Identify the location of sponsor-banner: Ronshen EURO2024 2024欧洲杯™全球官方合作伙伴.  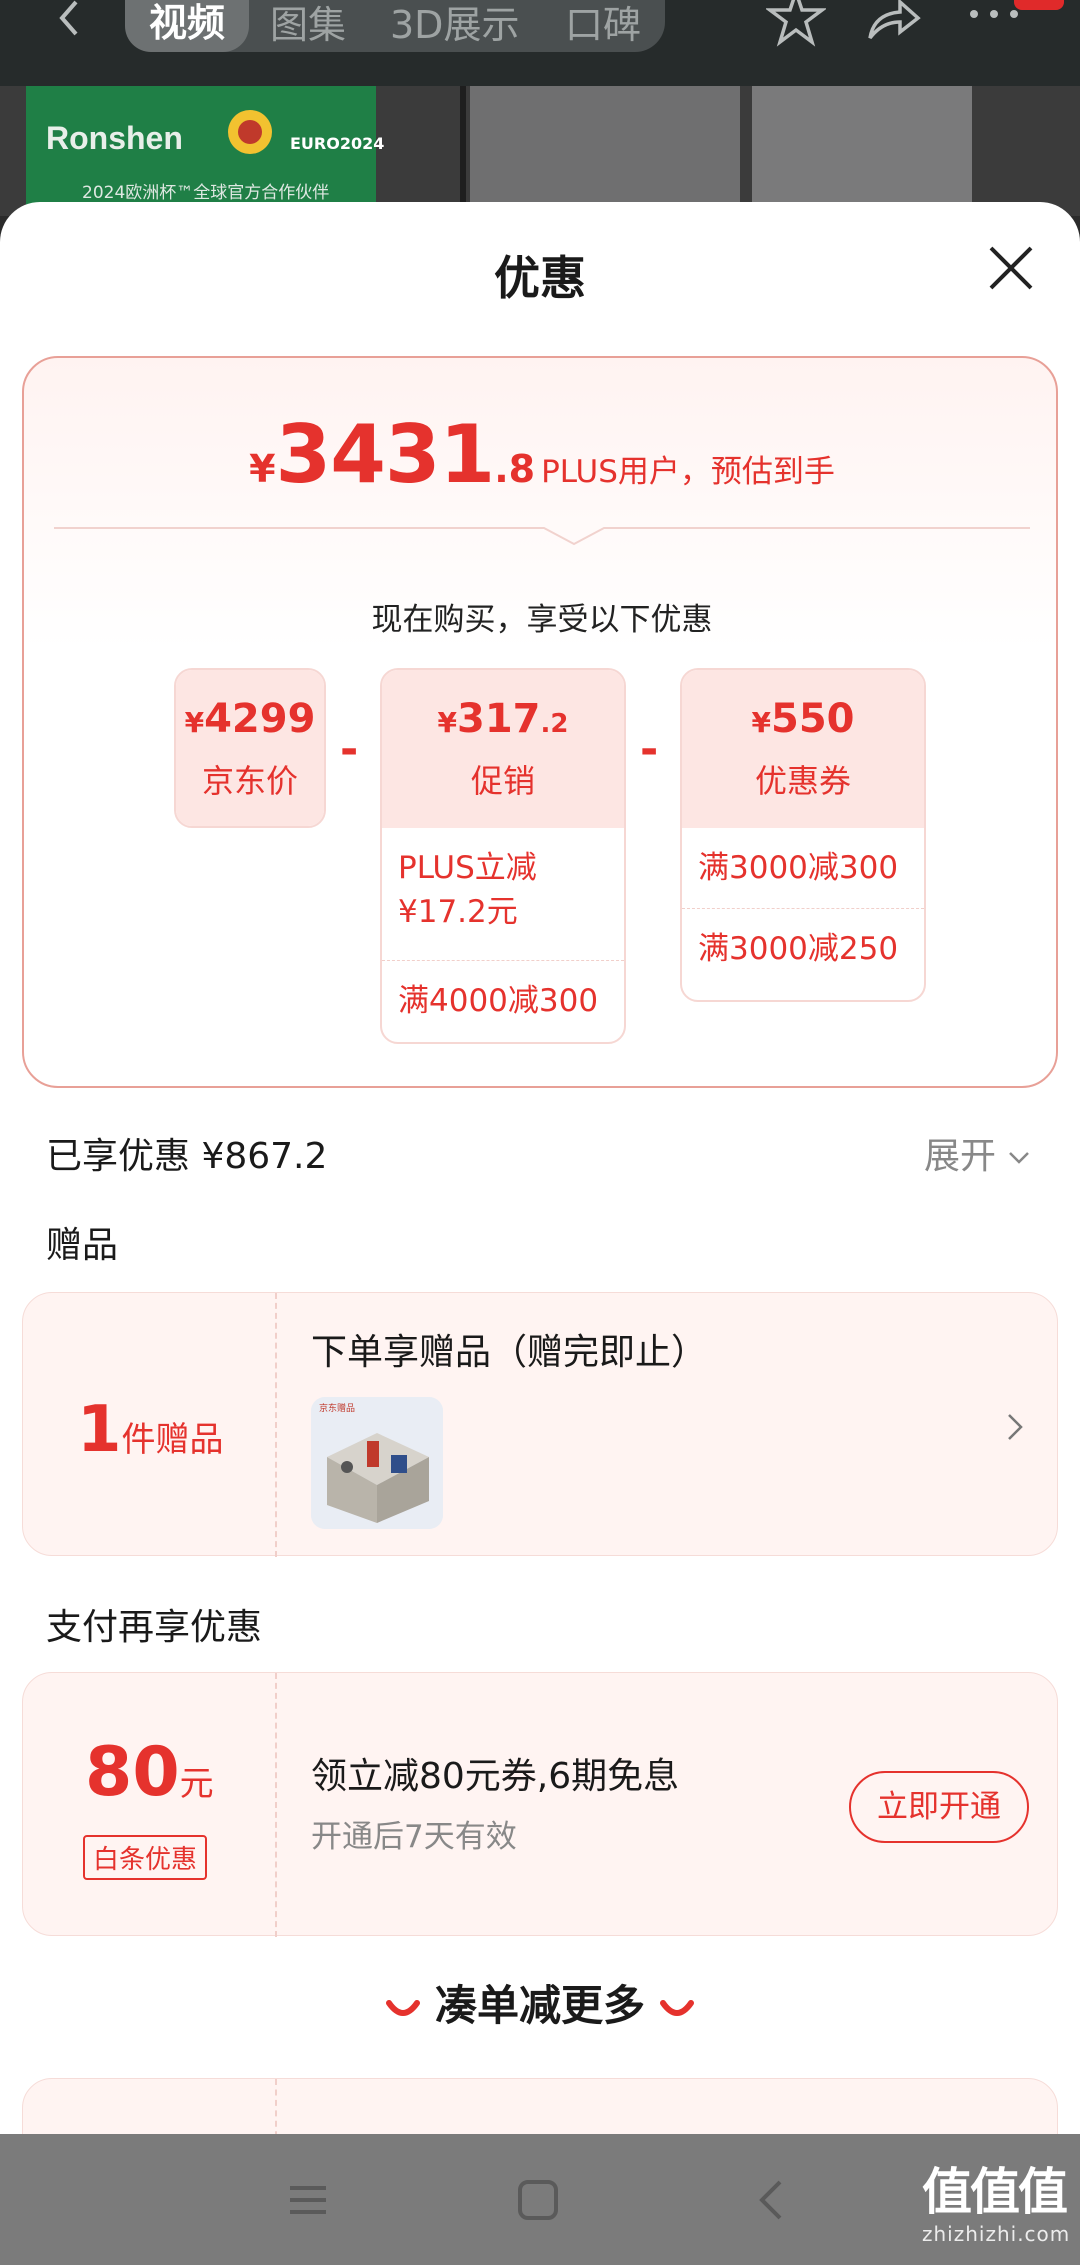
(205, 151).